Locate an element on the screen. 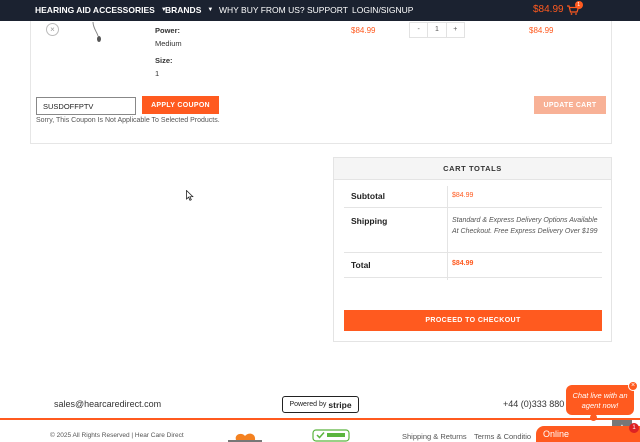  quantity-stepper: - 1 + is located at coordinates (437, 30).